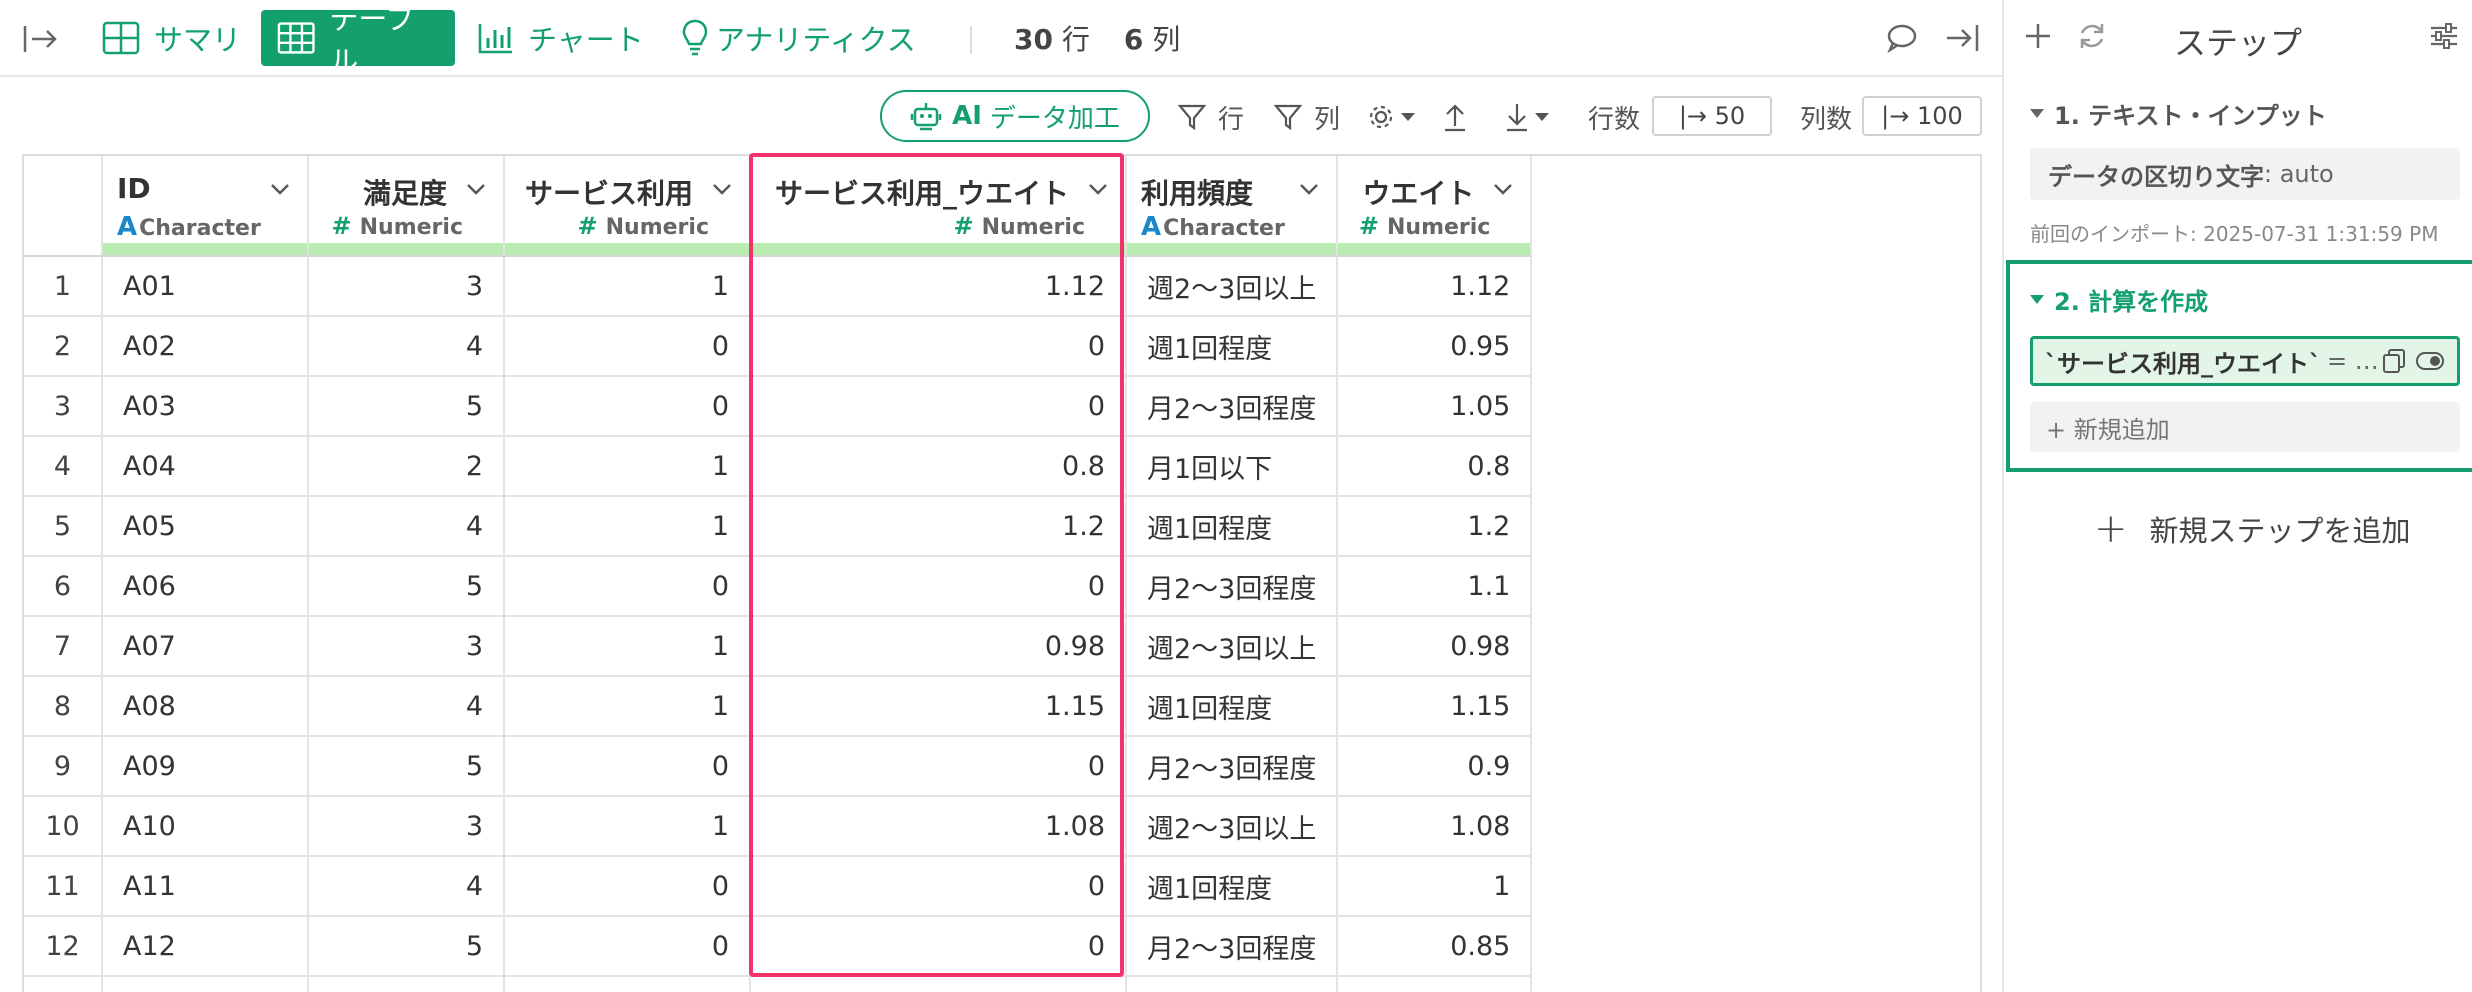  Describe the element at coordinates (1964, 38) in the screenshot. I see `right-collapse-icon` at that location.